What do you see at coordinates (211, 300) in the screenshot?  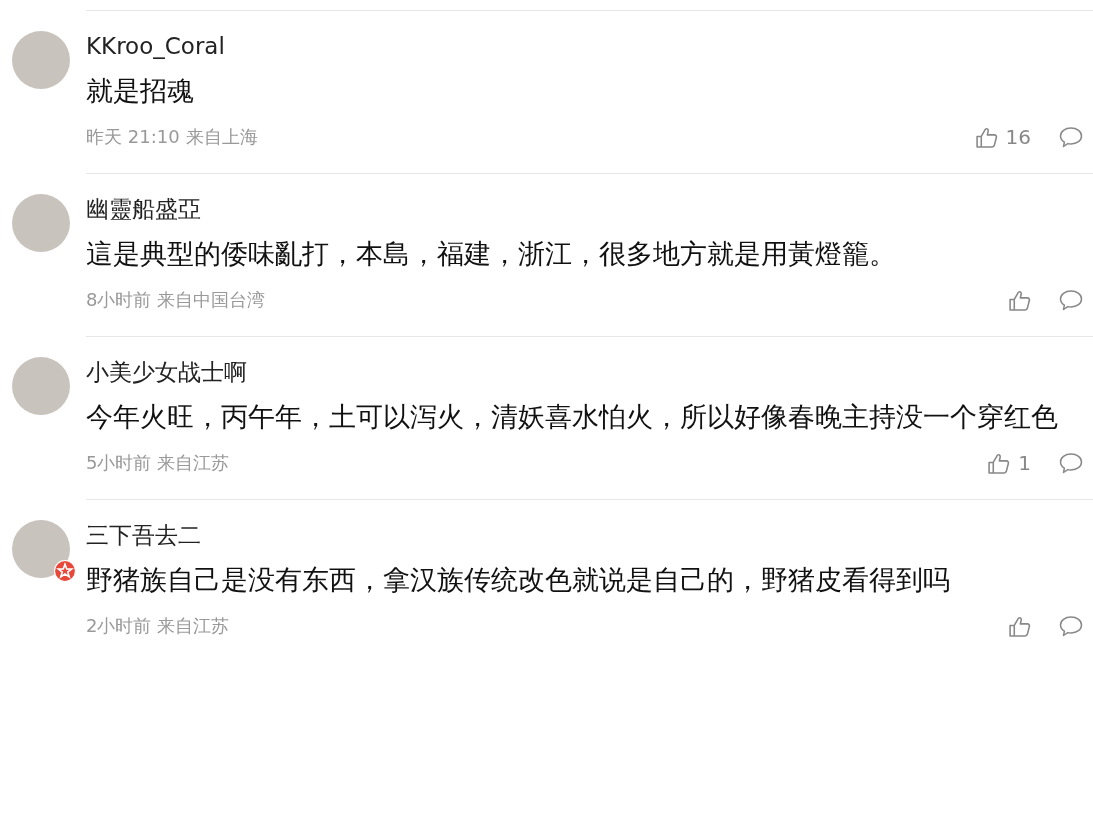 I see `comment-location: 来自中国台湾` at bounding box center [211, 300].